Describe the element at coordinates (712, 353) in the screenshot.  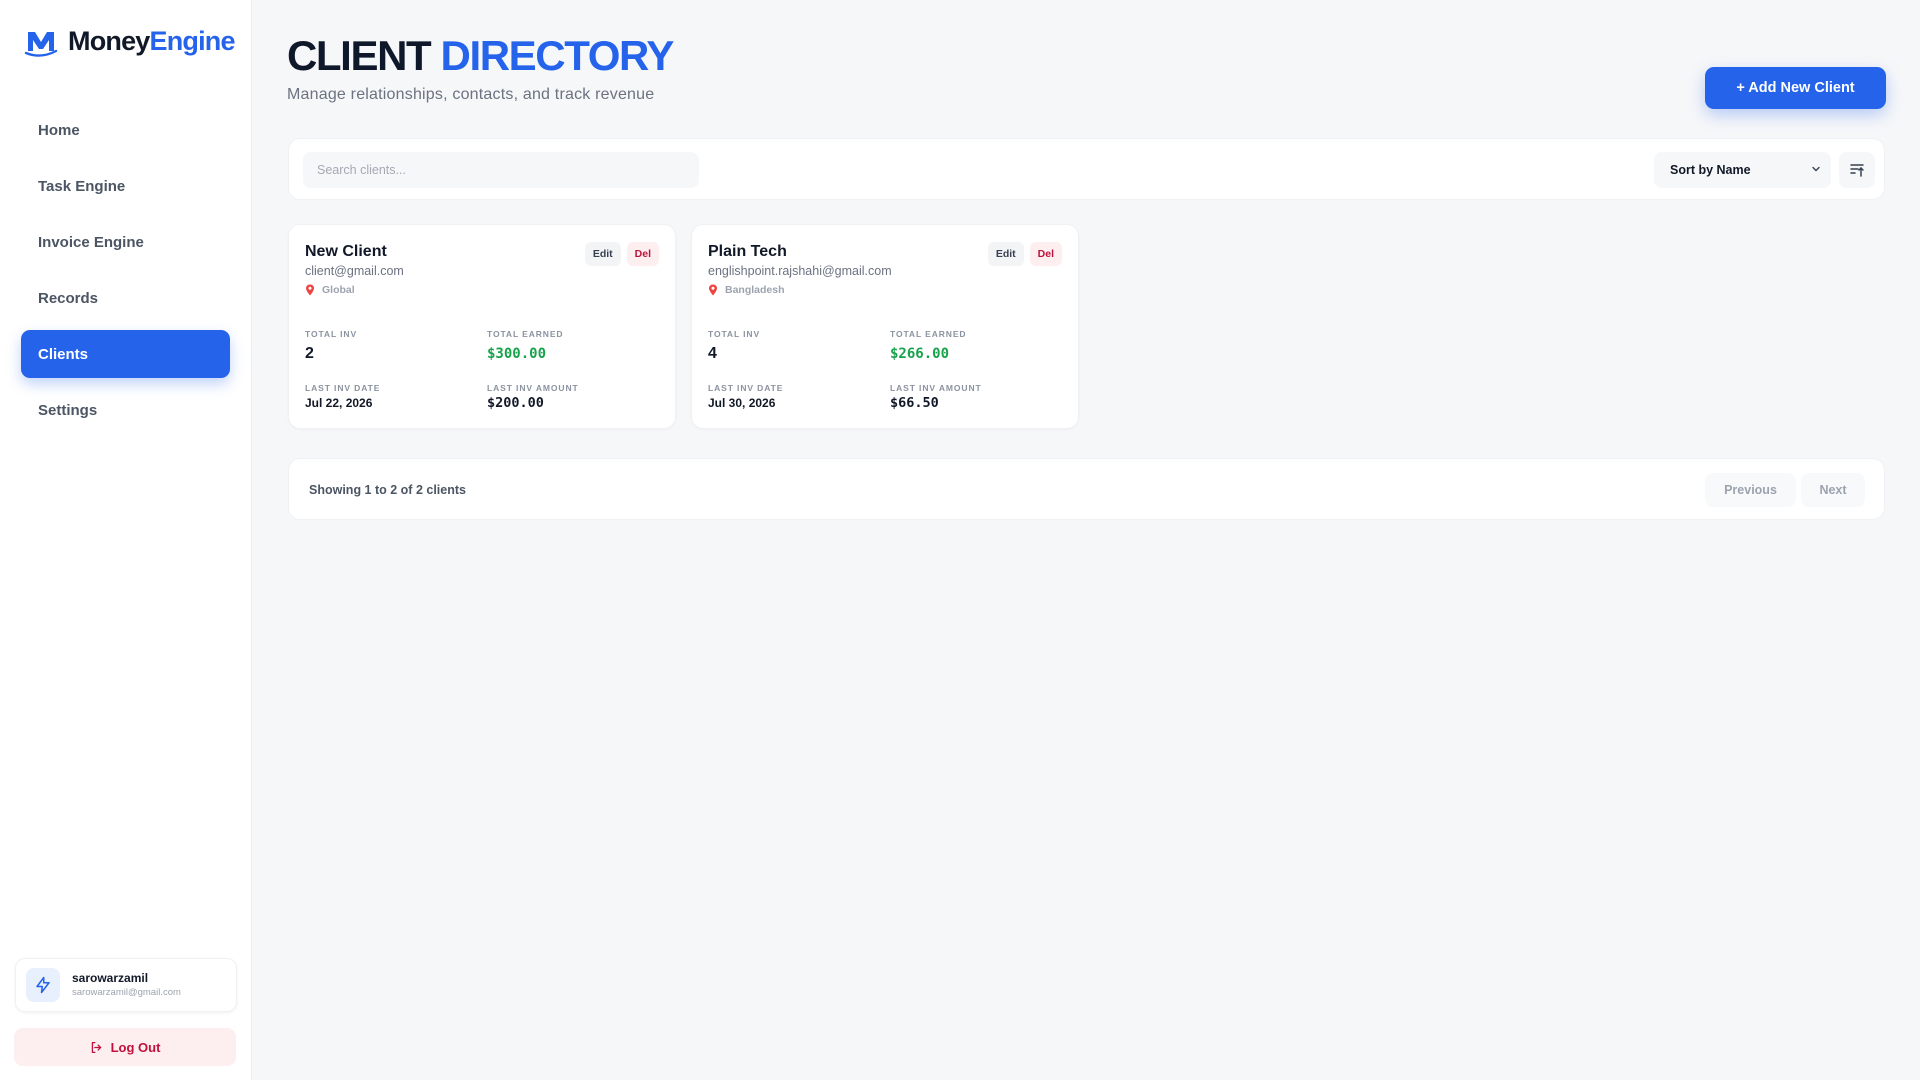
I see `total-inv-value: 4` at that location.